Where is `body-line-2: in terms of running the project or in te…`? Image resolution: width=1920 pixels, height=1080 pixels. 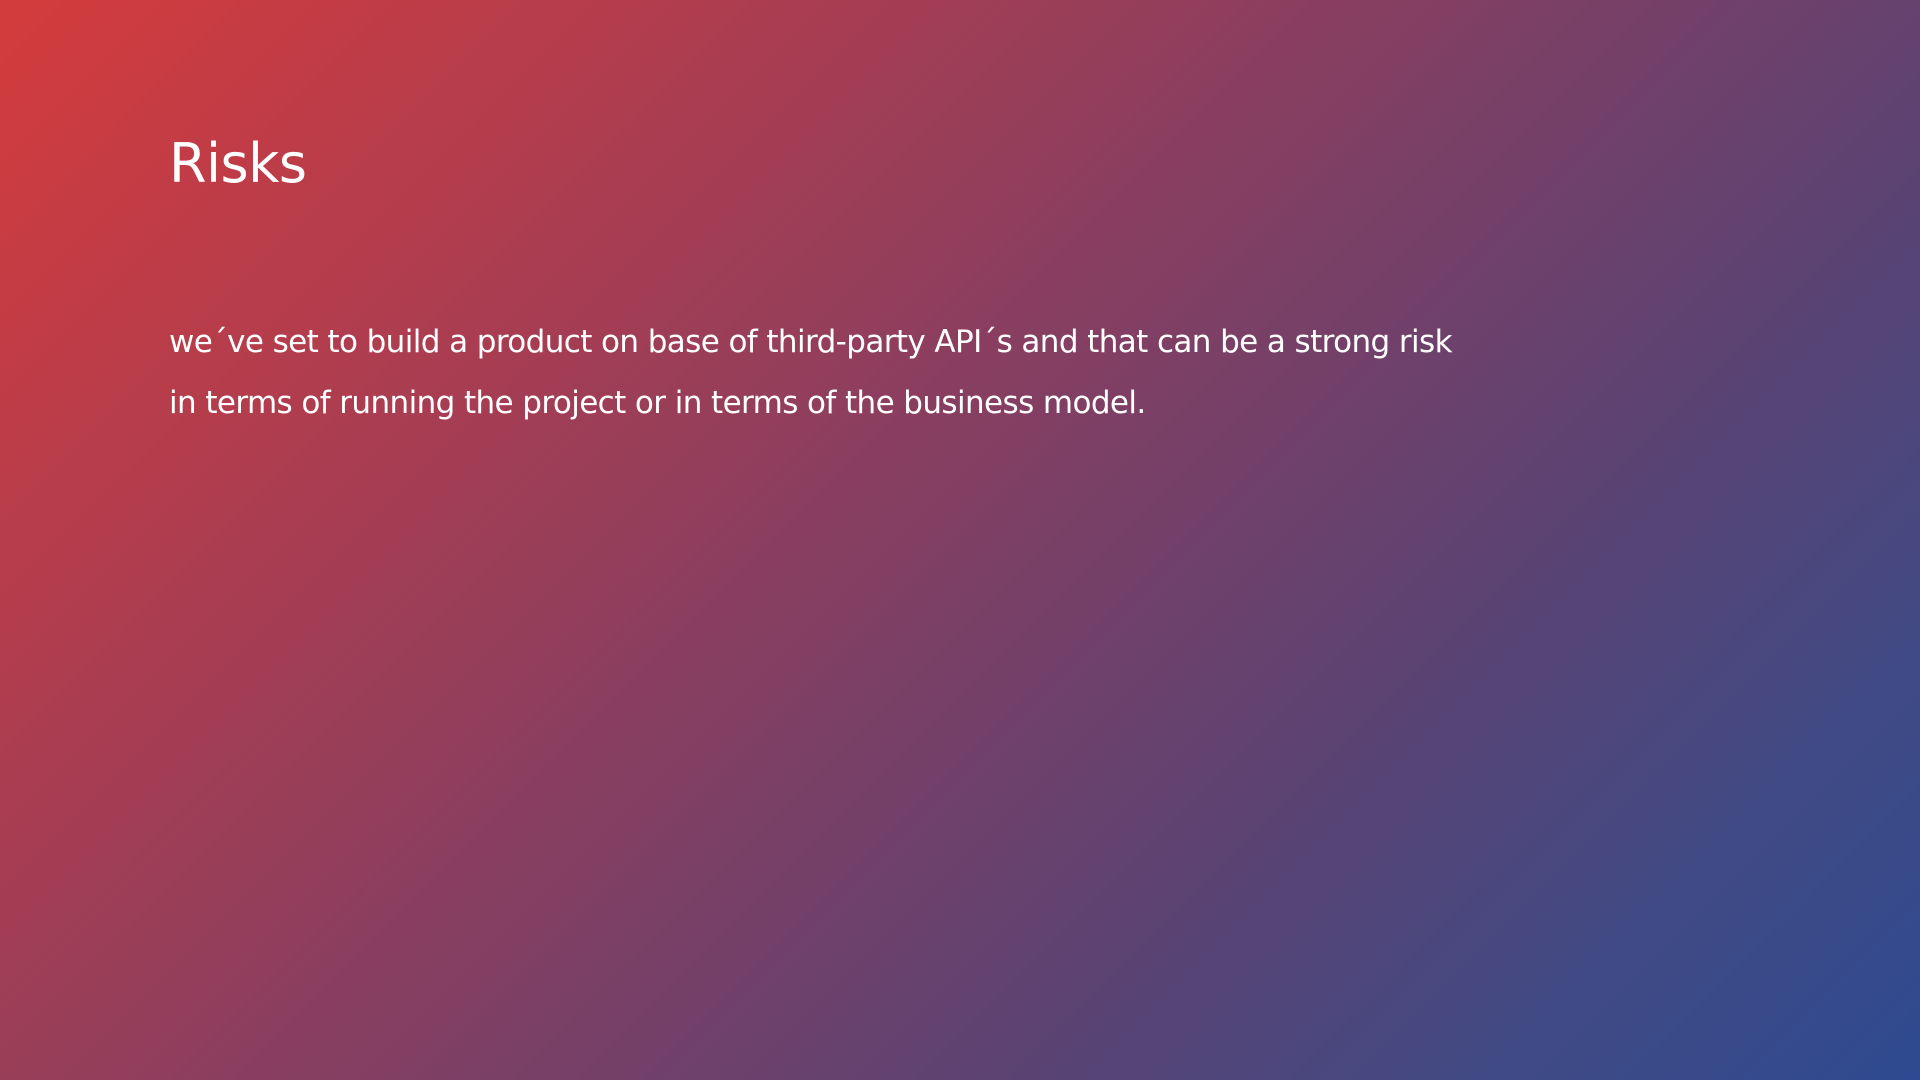
body-line-2: in terms of running the project or in te… is located at coordinates (657, 403).